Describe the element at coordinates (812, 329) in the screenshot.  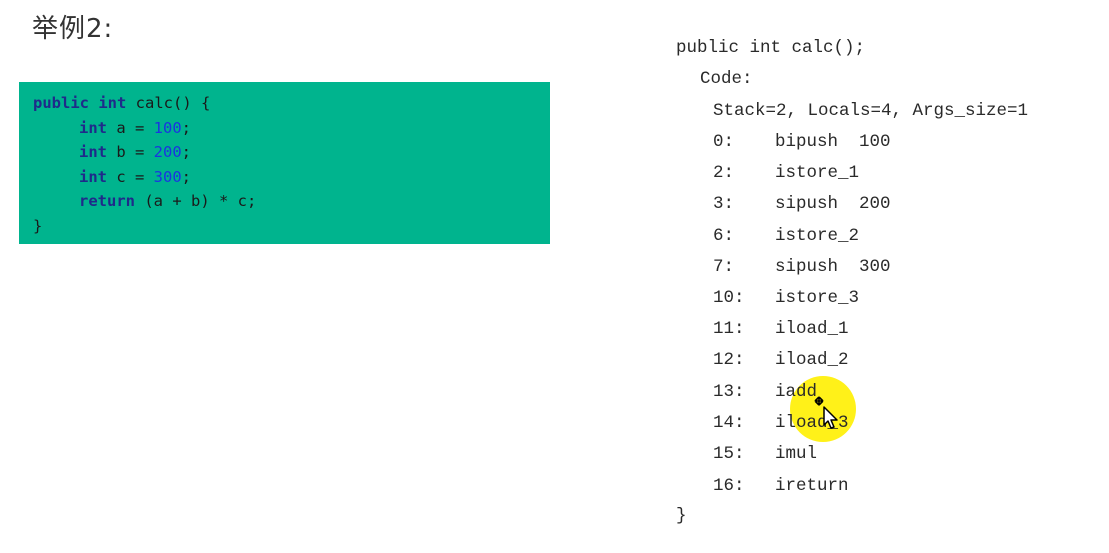
I see `instruction-opcode: iload_1` at that location.